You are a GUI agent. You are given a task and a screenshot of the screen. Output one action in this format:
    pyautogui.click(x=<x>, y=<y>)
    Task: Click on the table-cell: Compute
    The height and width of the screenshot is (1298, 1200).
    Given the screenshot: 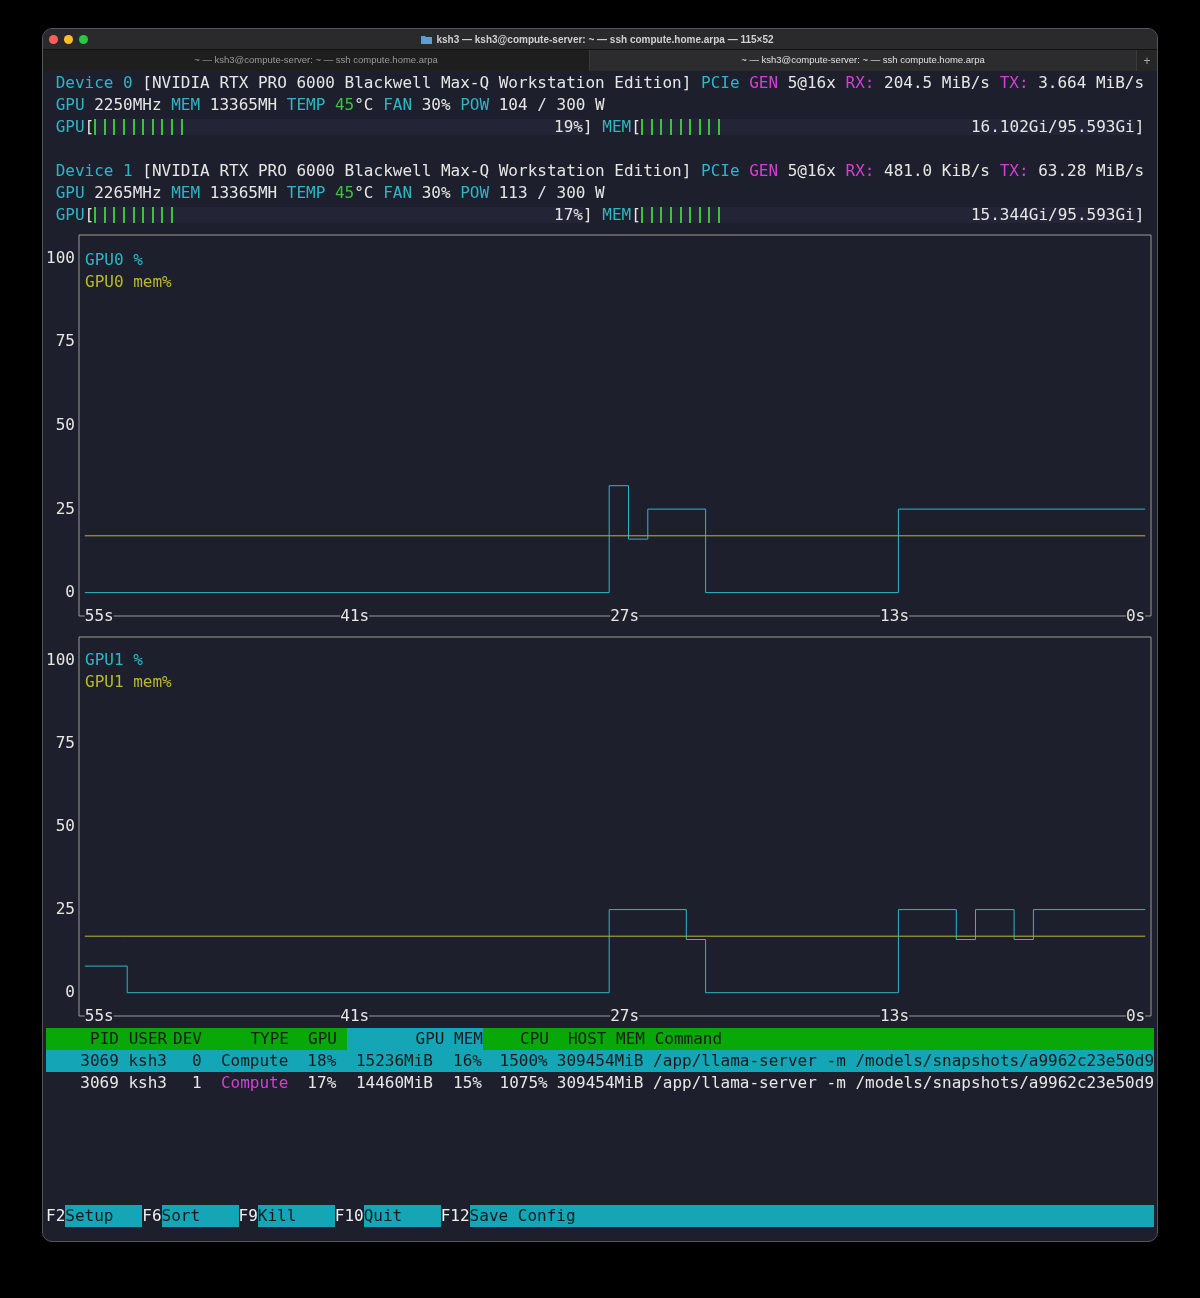 What is the action you would take?
    pyautogui.click(x=254, y=1083)
    